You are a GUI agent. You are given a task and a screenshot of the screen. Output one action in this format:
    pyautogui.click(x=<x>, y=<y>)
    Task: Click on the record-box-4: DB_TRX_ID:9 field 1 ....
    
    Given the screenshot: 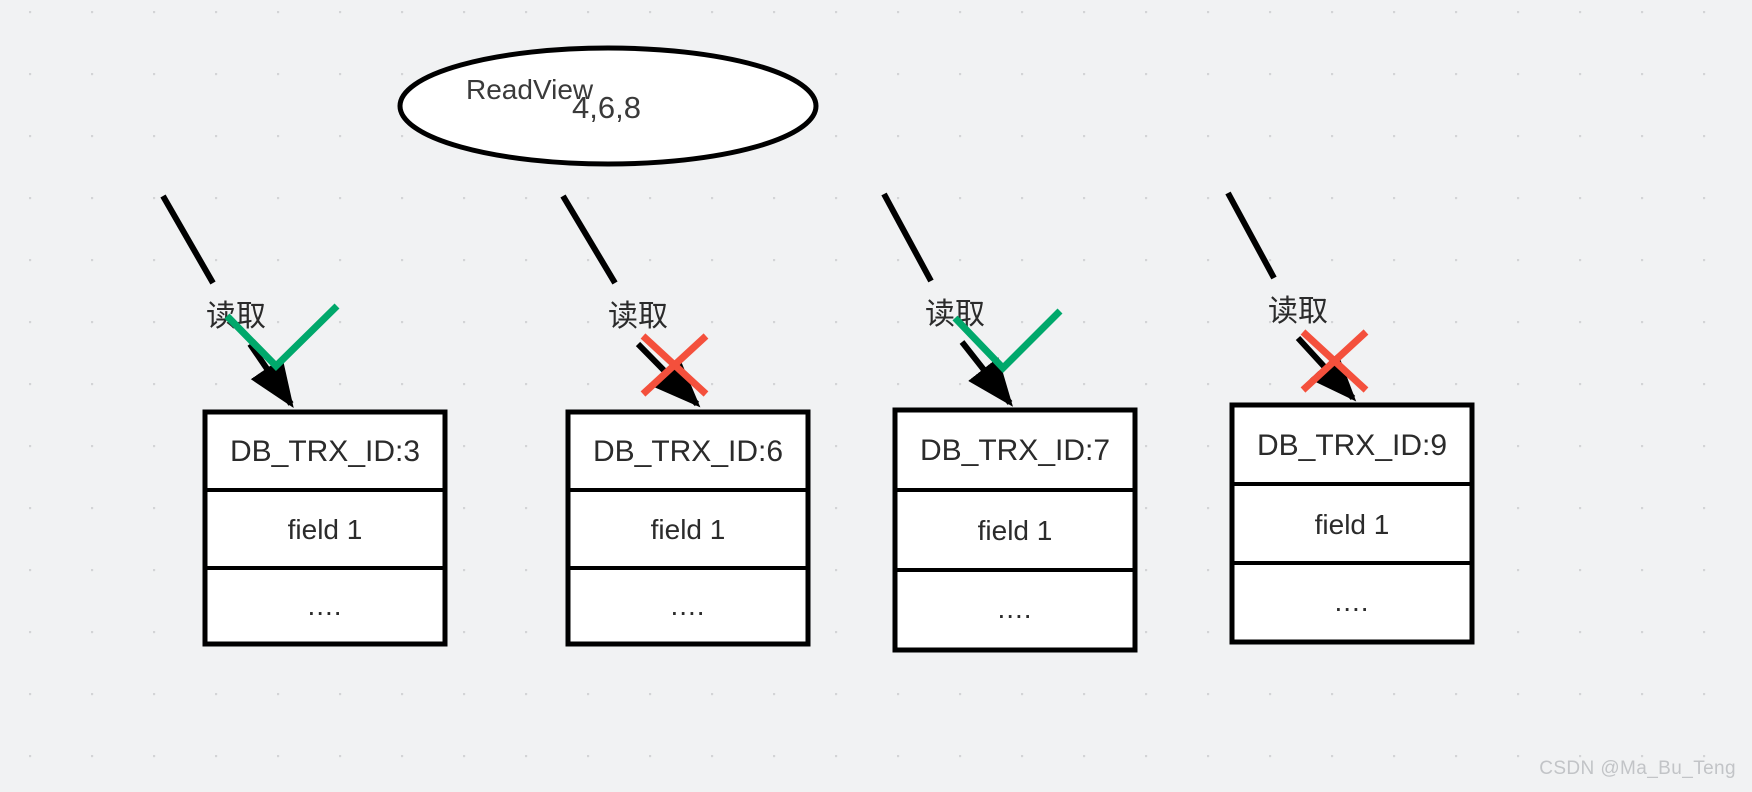 What is the action you would take?
    pyautogui.click(x=1352, y=523)
    